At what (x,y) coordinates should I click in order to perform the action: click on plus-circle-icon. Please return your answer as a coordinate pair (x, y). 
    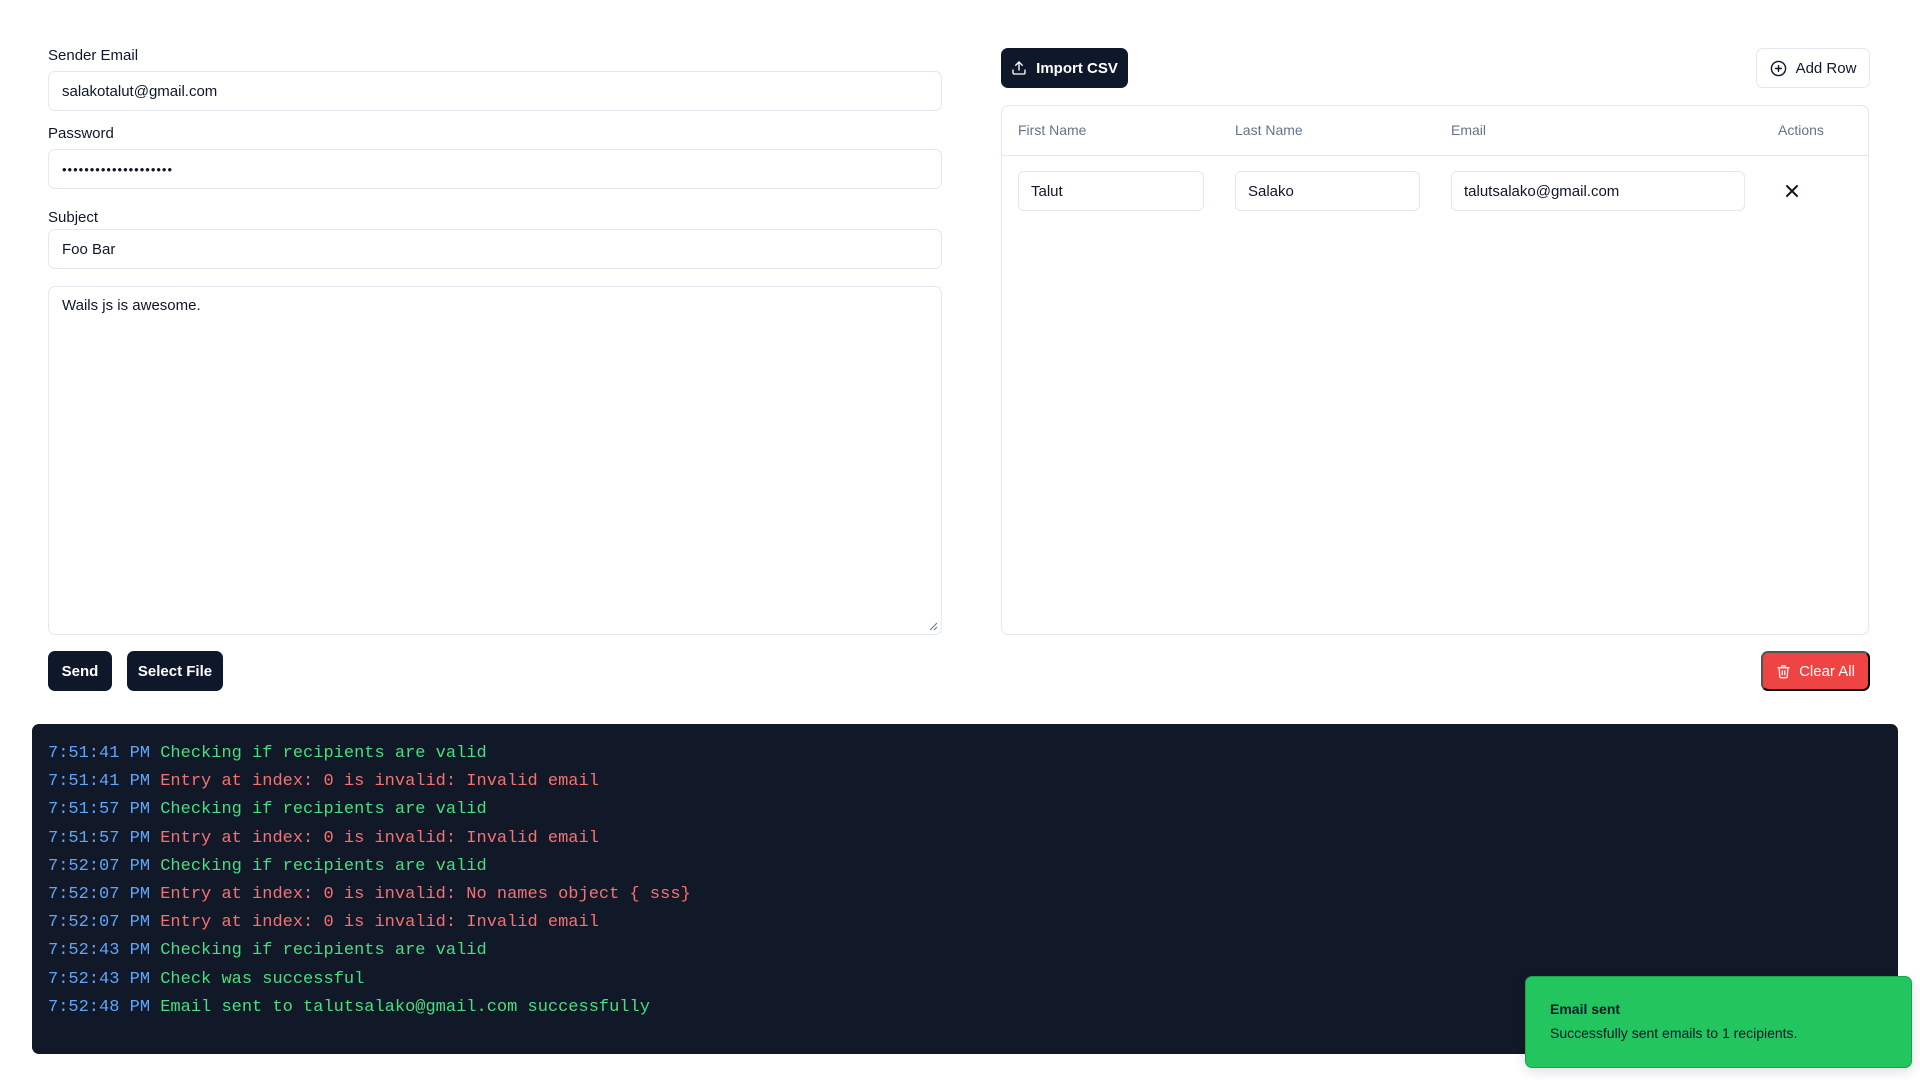
    Looking at the image, I should click on (1778, 68).